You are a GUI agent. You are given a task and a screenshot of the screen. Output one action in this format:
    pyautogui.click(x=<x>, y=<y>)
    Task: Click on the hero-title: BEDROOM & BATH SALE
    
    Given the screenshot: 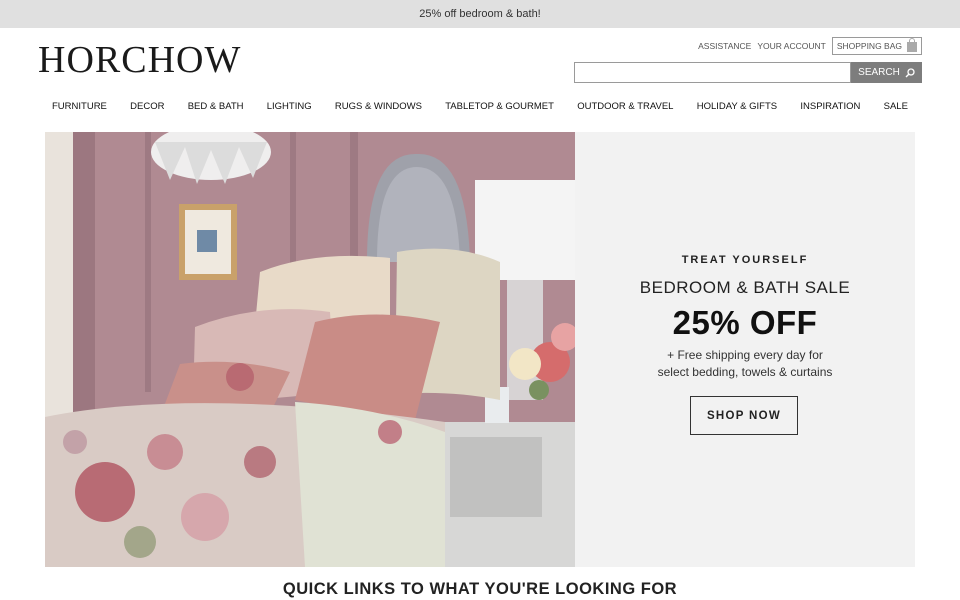 What is the action you would take?
    pyautogui.click(x=745, y=287)
    